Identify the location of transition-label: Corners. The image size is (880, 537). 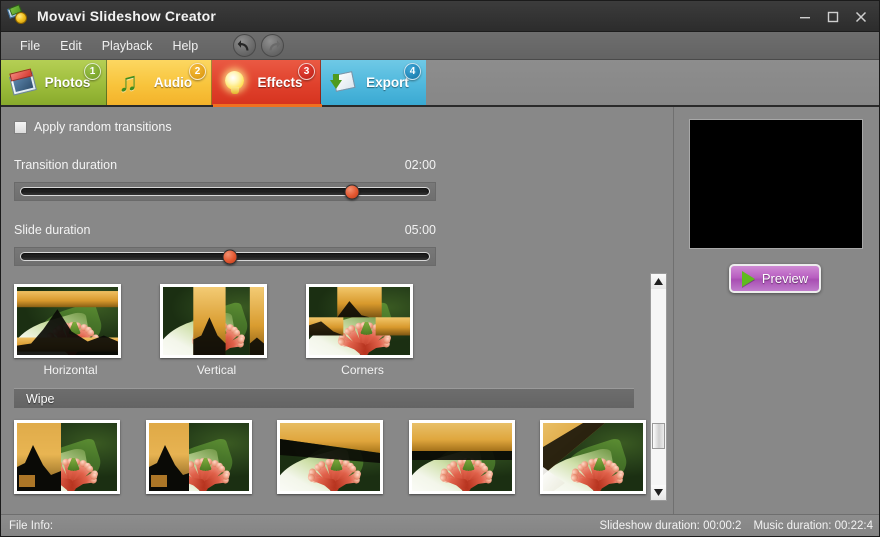
(362, 370).